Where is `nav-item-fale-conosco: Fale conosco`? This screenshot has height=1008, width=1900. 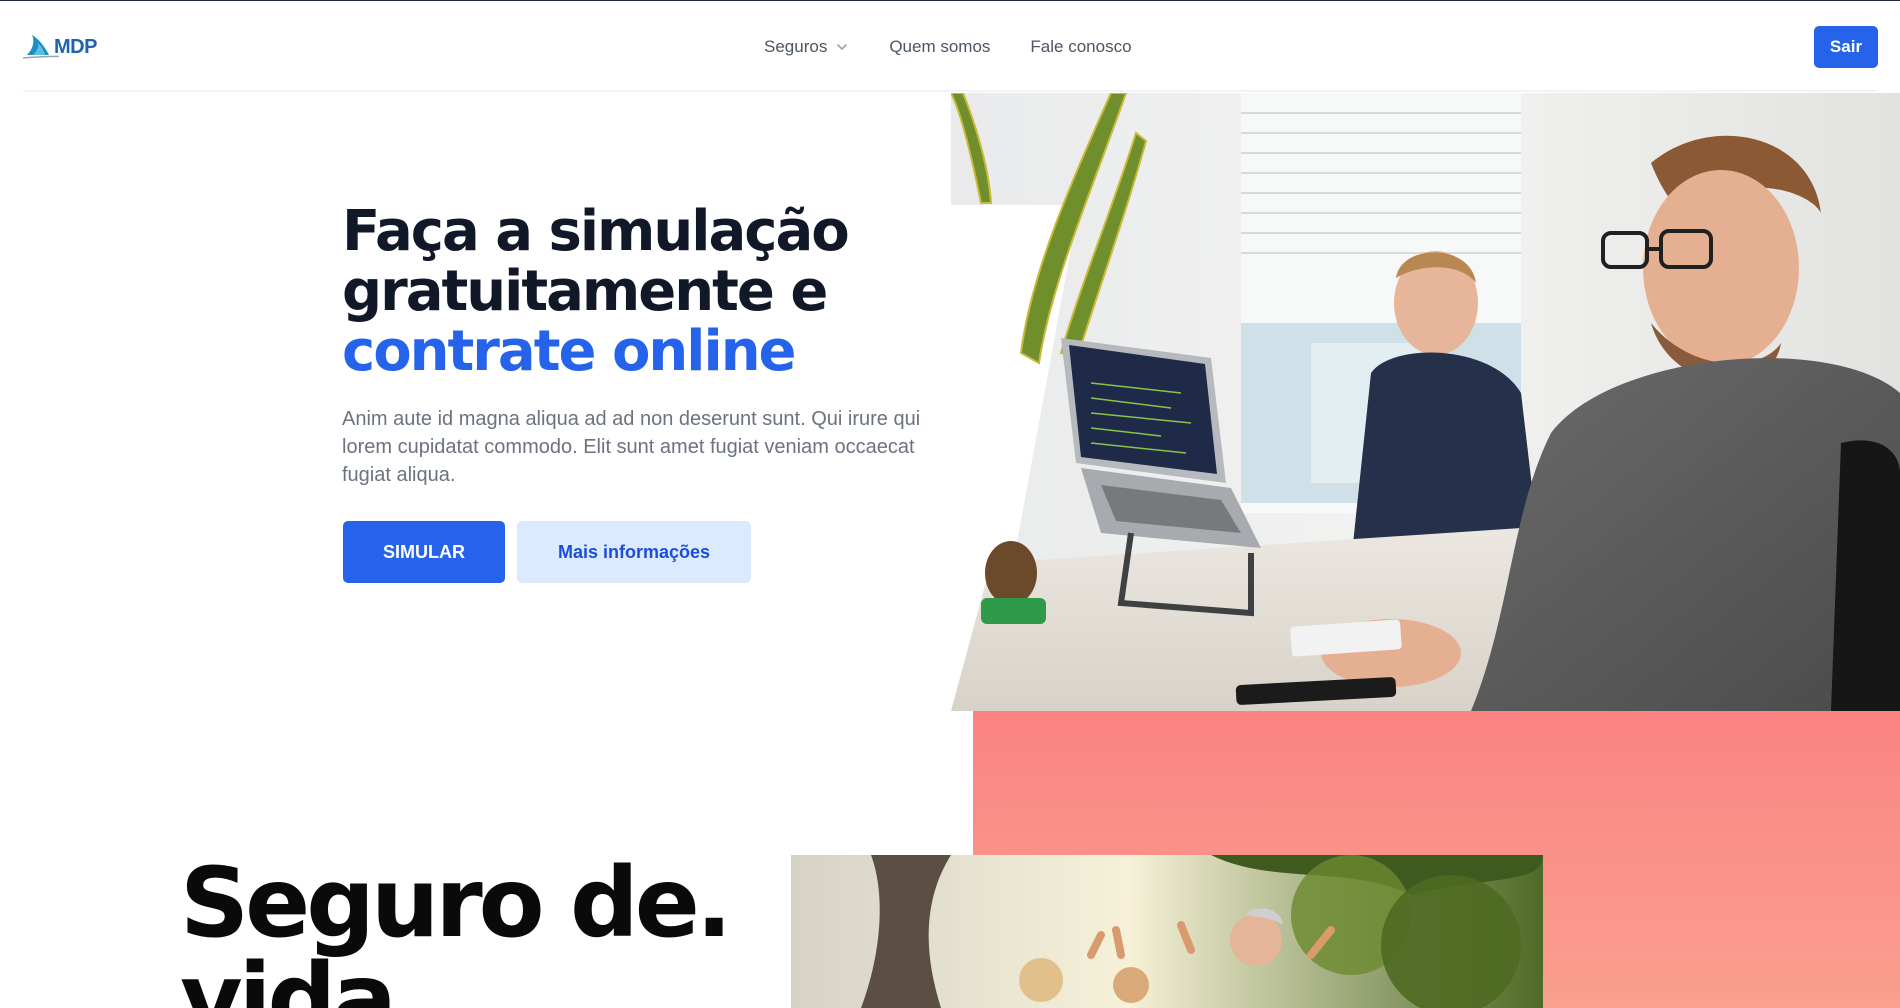 nav-item-fale-conosco: Fale conosco is located at coordinates (1080, 47).